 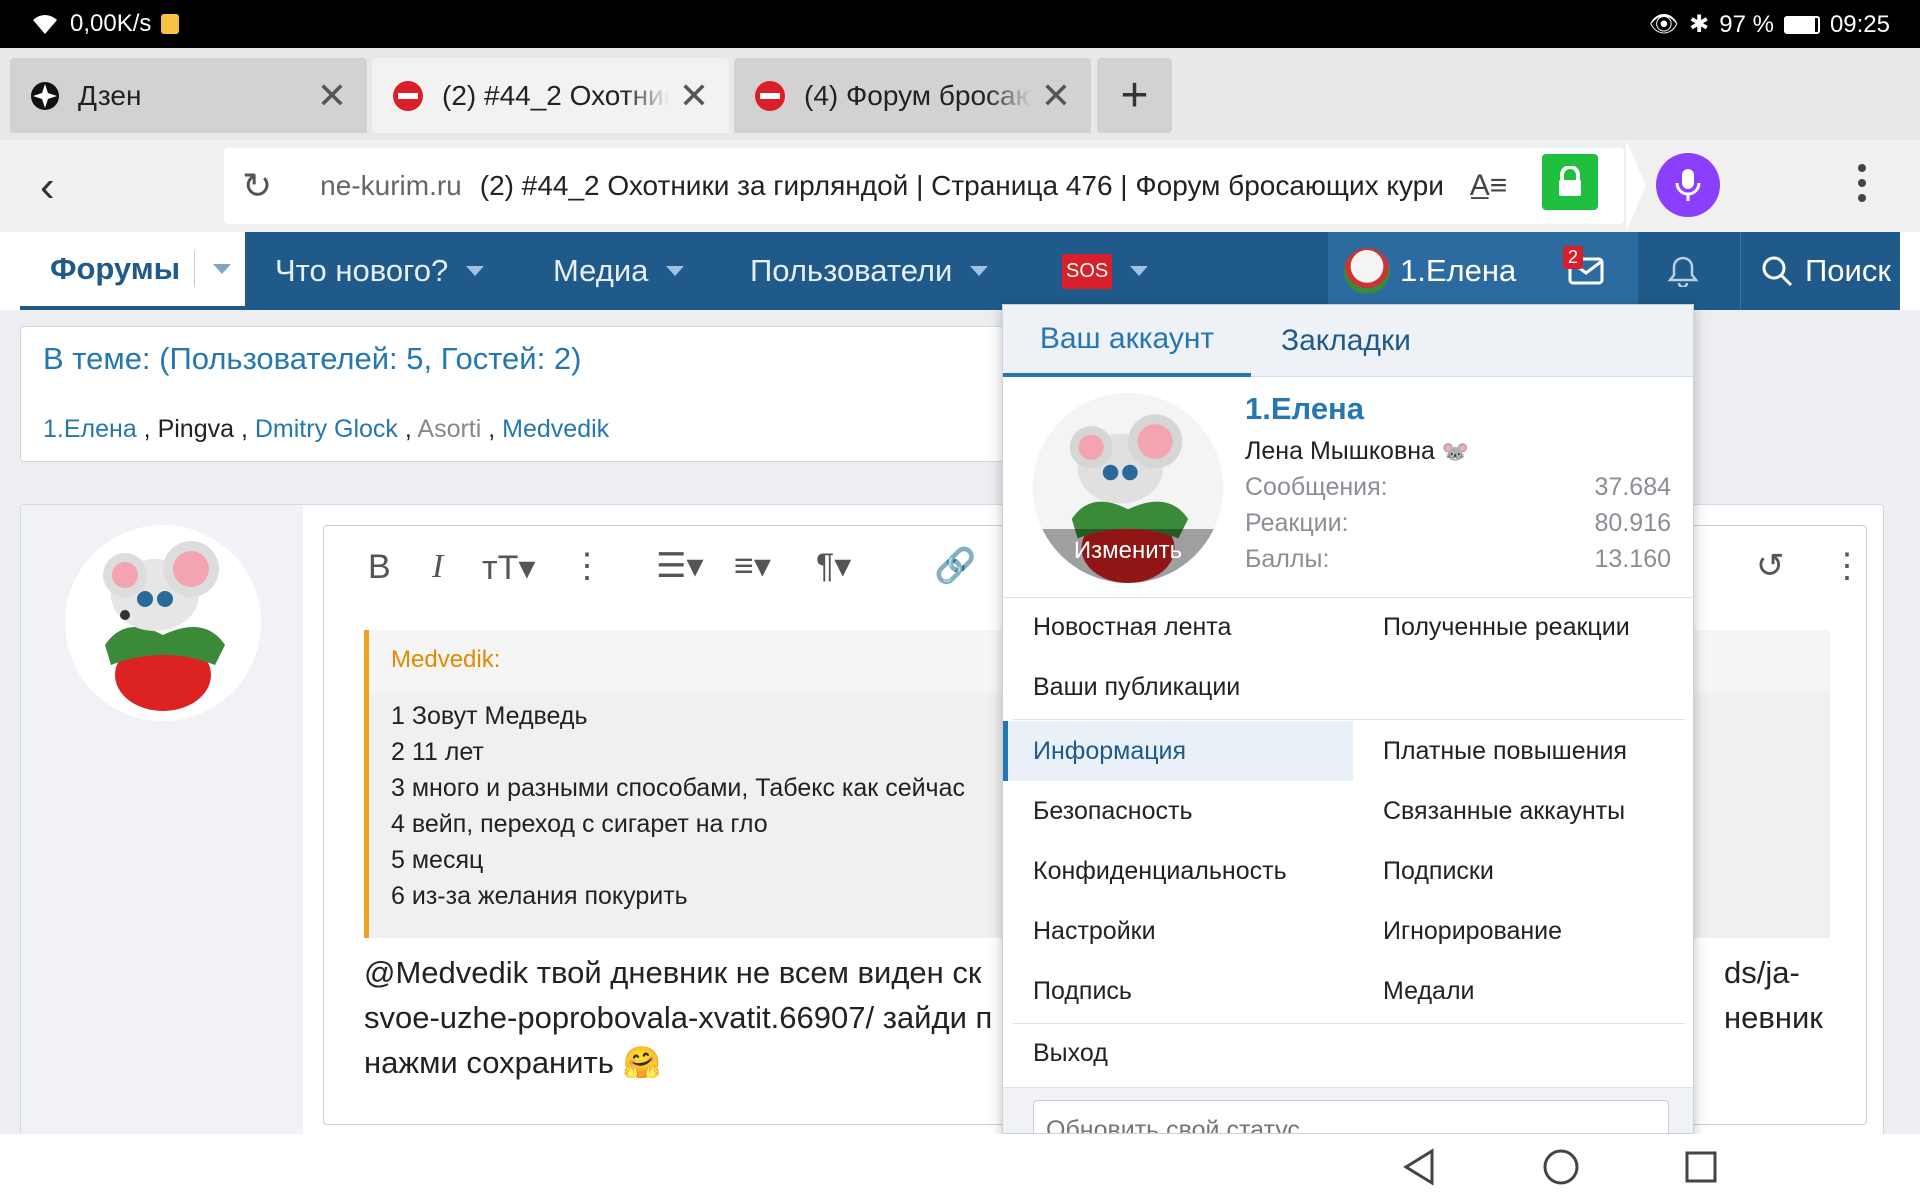 I want to click on quote-line: 1 Зовут Медведь, so click(x=489, y=716).